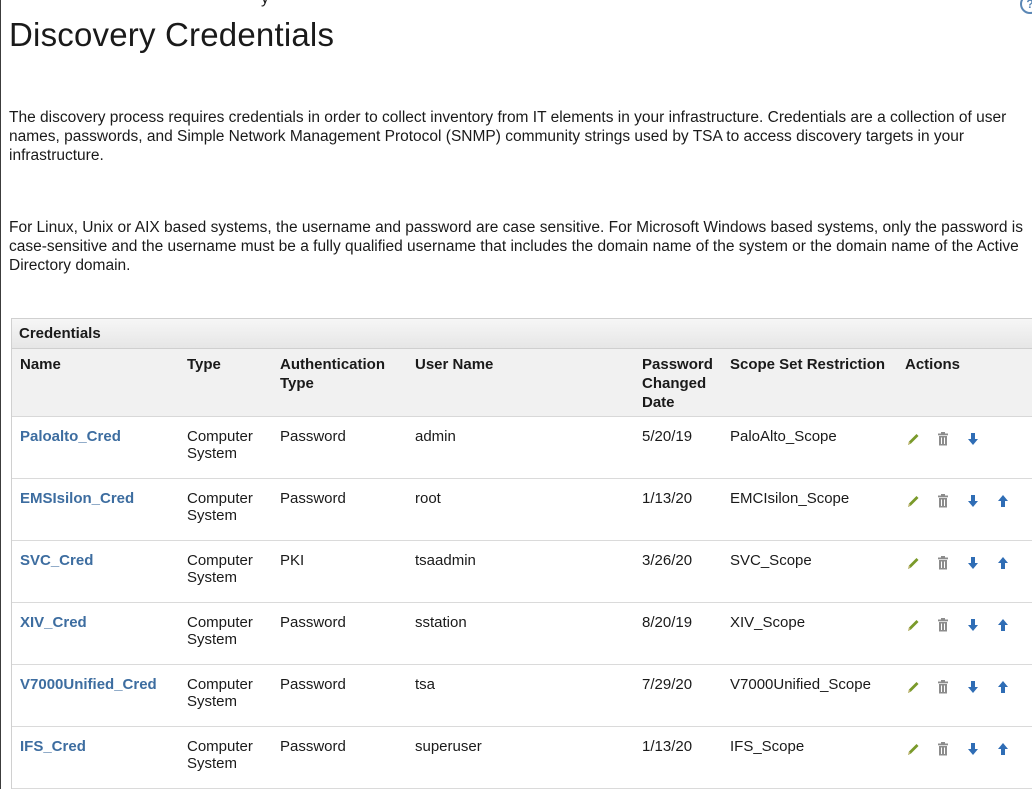  Describe the element at coordinates (678, 633) in the screenshot. I see `credential-password-date: 8/20/19` at that location.